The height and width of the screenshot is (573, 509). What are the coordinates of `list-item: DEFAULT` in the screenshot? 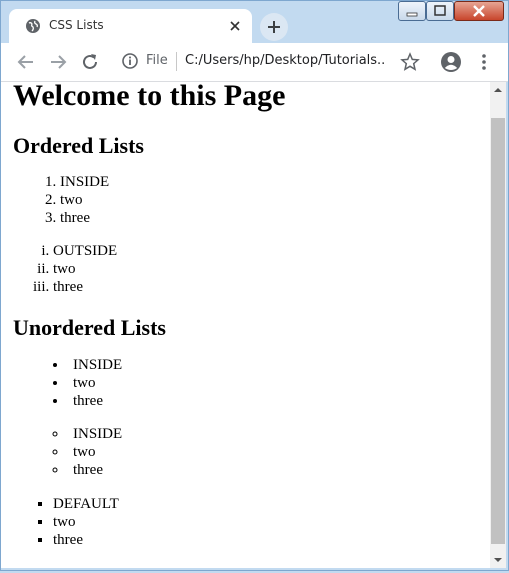 It's located at (271, 504).